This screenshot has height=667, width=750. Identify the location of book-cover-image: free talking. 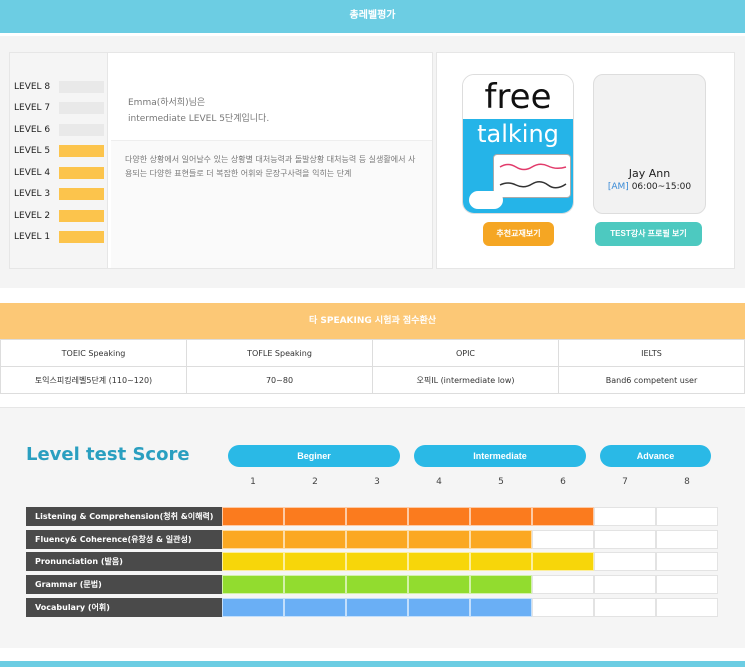
(518, 144).